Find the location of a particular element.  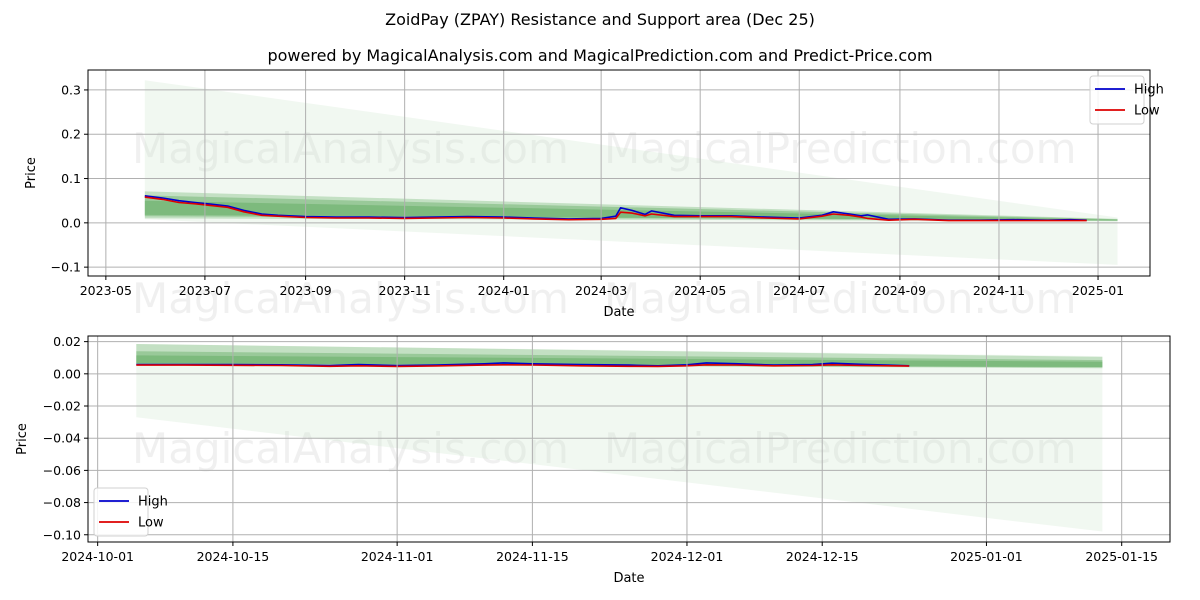

x-tick-label: 2025-01-01 is located at coordinates (986, 556).